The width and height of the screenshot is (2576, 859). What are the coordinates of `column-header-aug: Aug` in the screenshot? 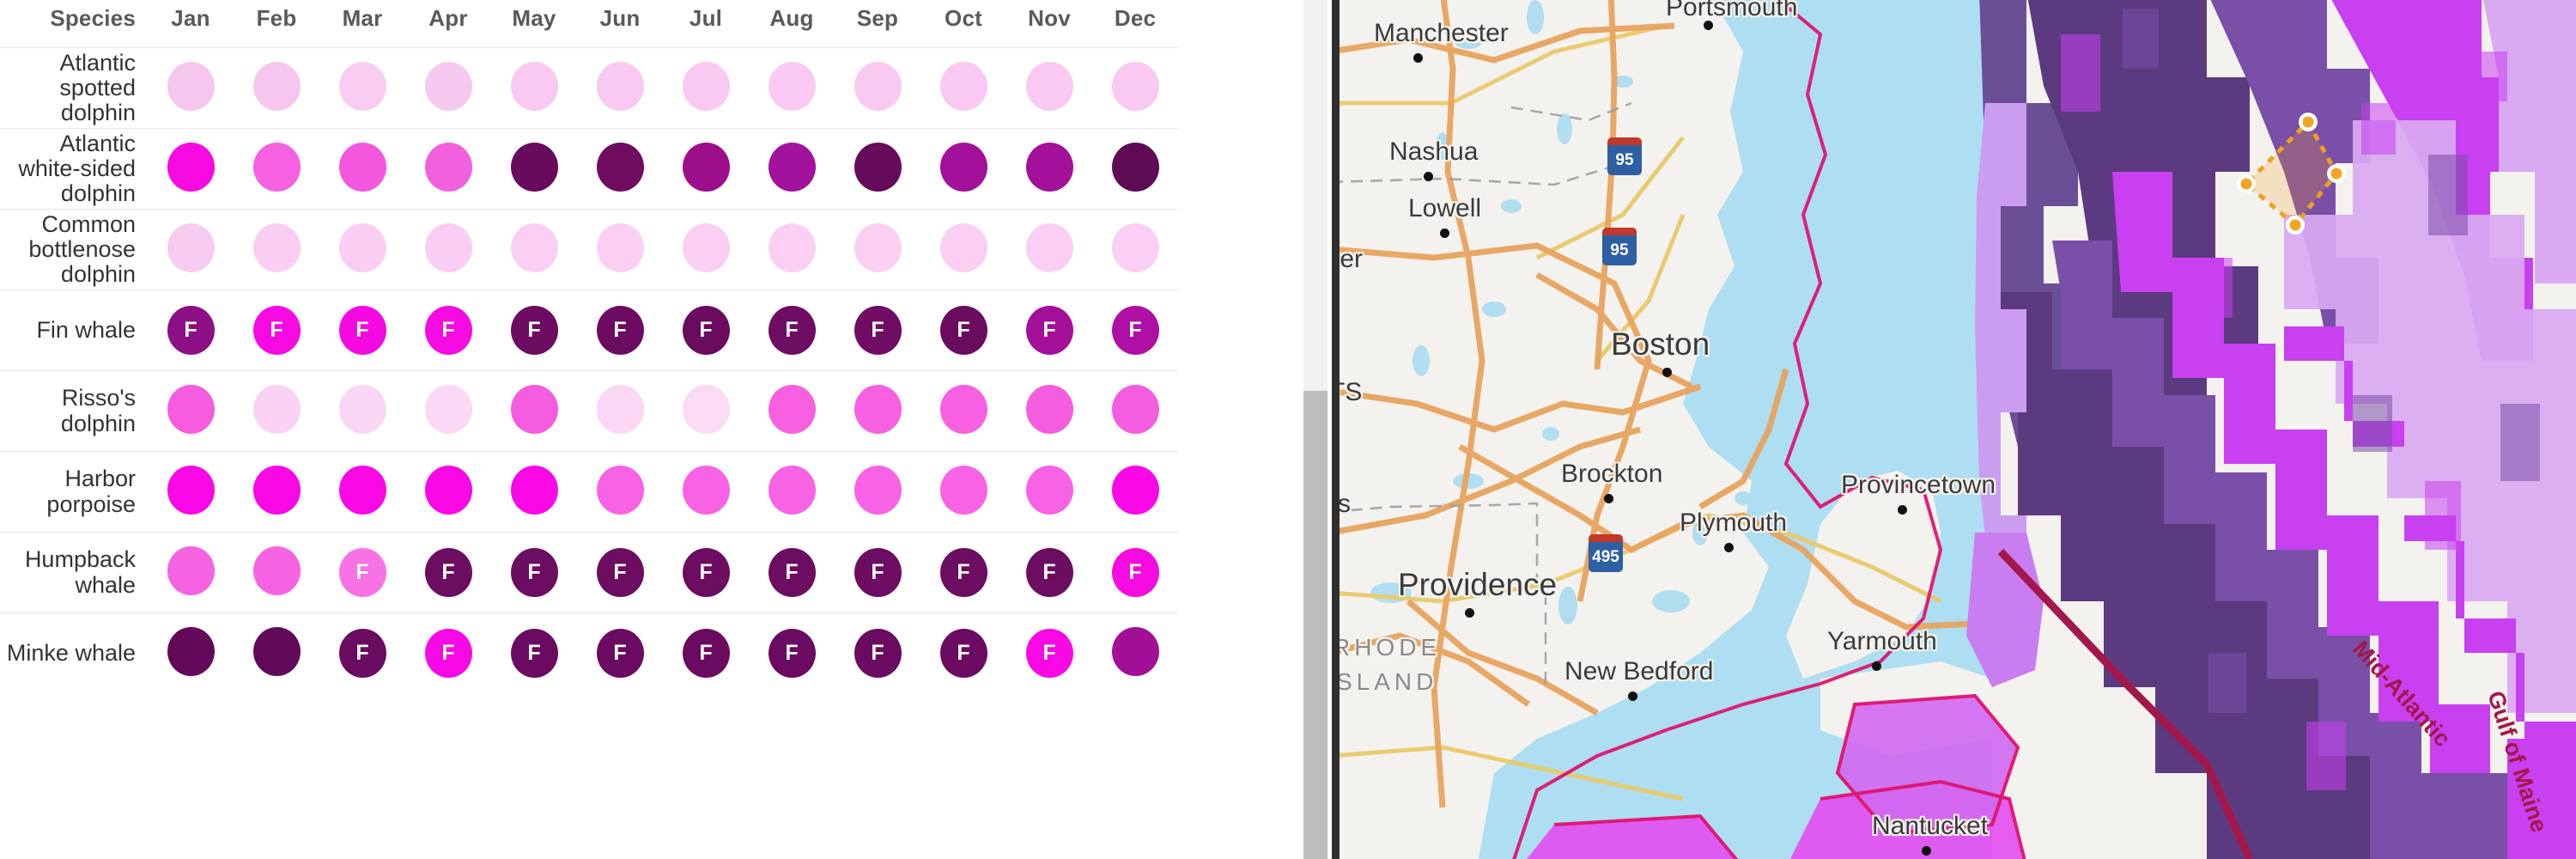 It's located at (792, 24).